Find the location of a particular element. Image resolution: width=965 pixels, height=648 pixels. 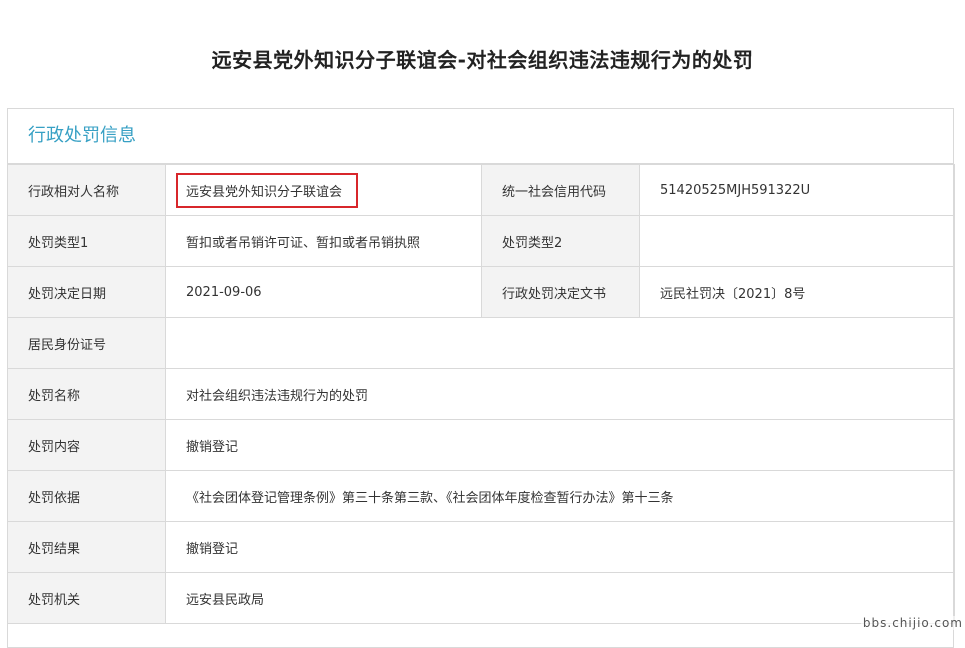

penalty-basis-label: 处罚依据 is located at coordinates (86, 496).